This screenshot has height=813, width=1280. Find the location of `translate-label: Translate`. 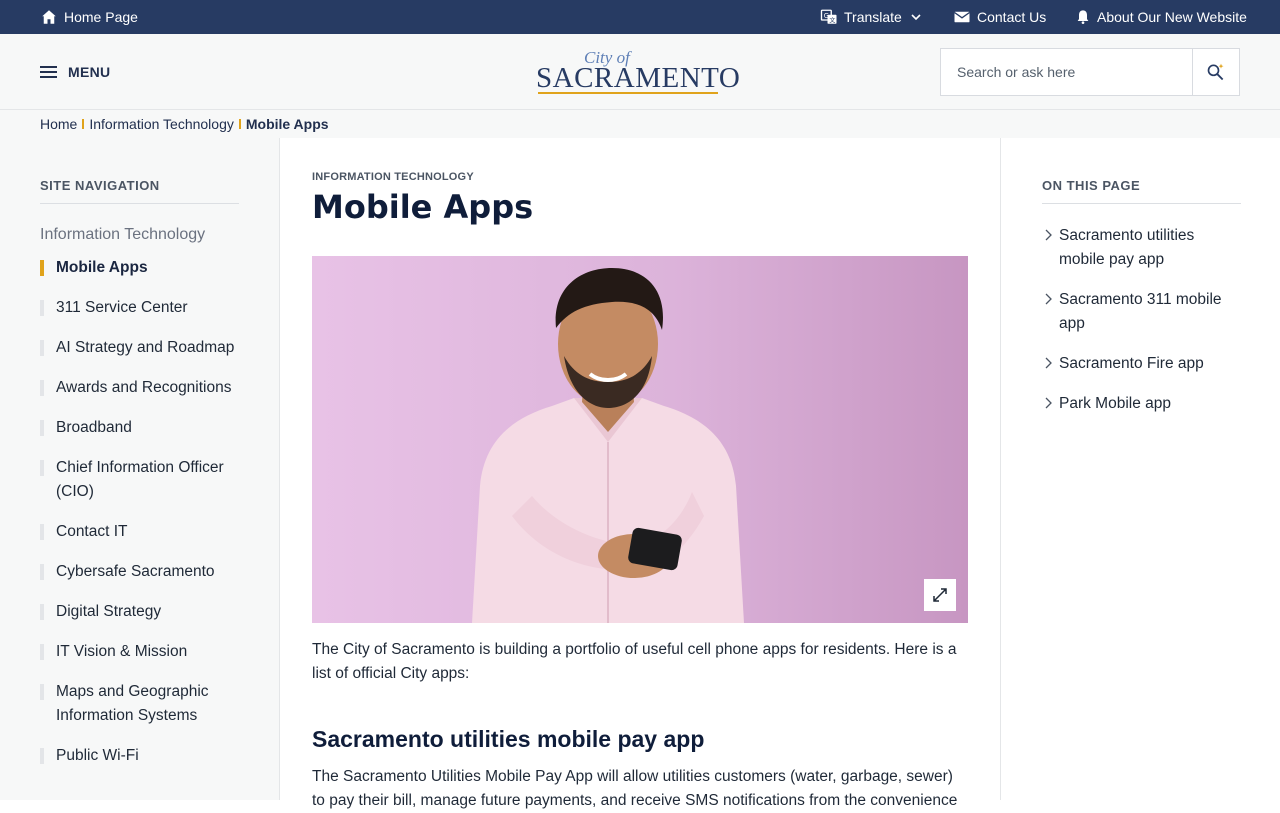

translate-label: Translate is located at coordinates (873, 17).